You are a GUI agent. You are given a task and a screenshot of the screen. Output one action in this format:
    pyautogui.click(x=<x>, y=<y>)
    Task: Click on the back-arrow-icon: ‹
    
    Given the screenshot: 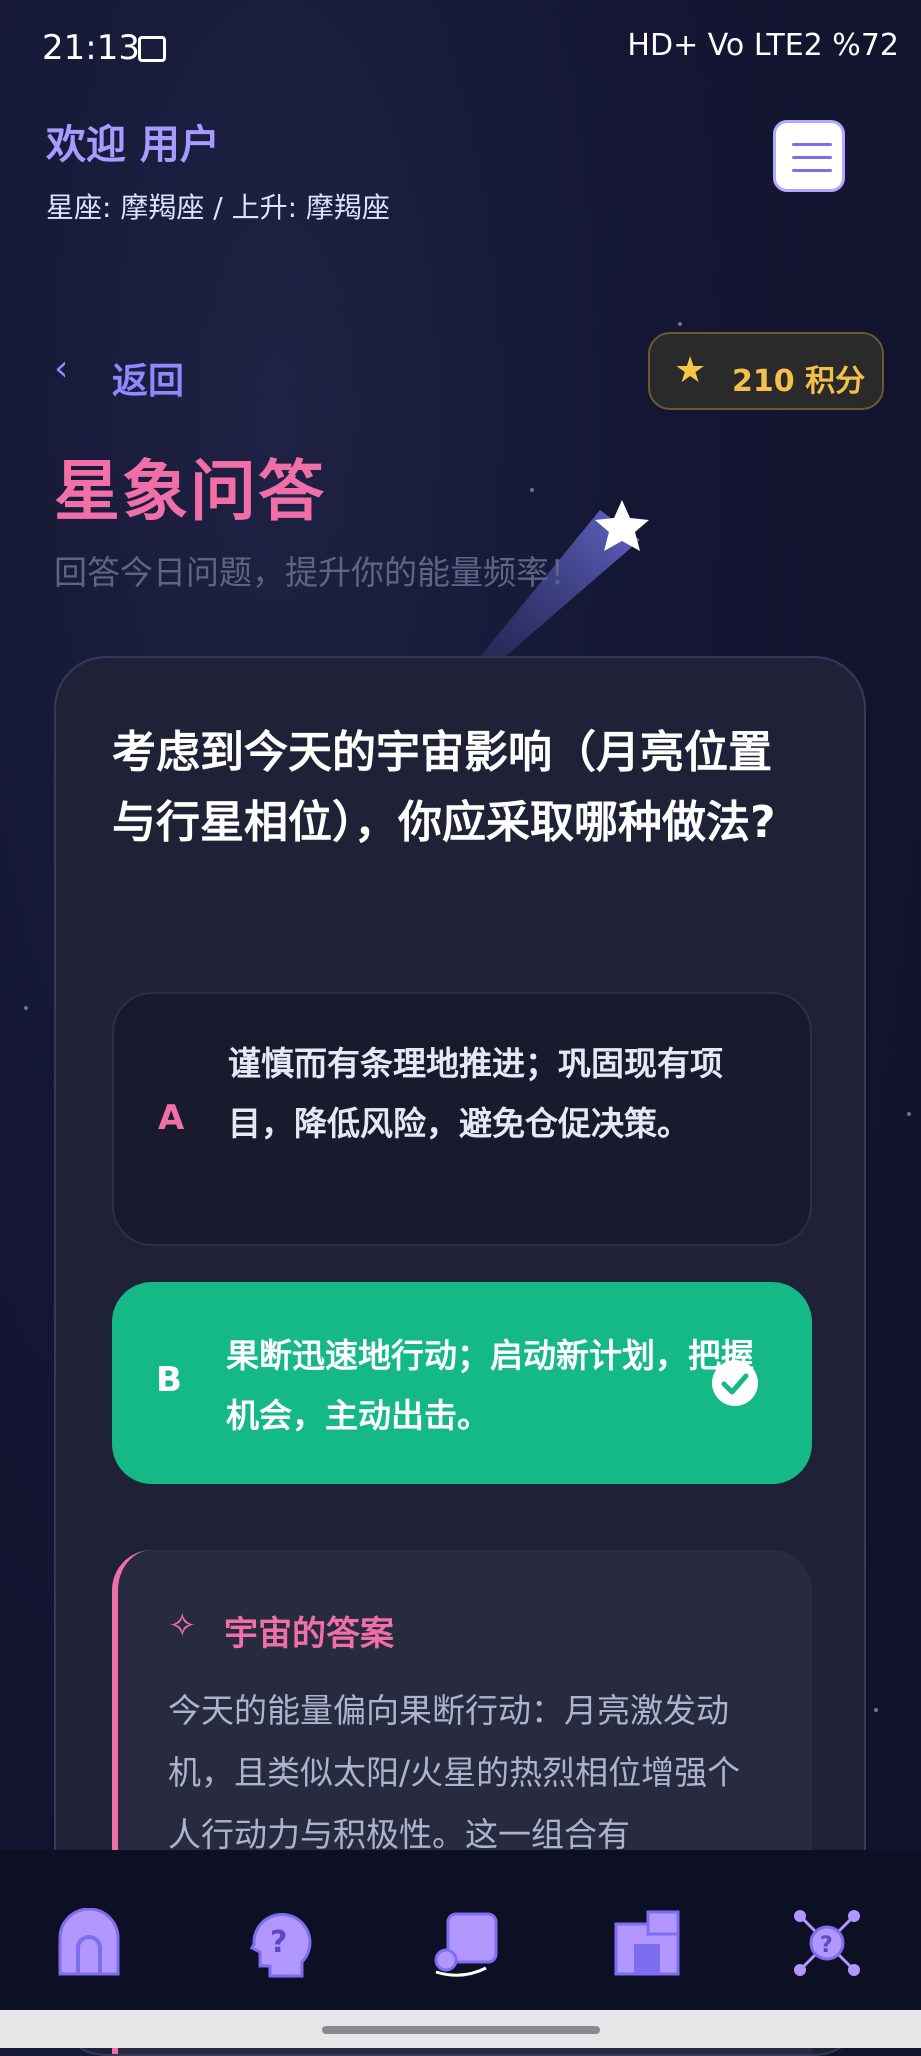 What is the action you would take?
    pyautogui.click(x=61, y=368)
    